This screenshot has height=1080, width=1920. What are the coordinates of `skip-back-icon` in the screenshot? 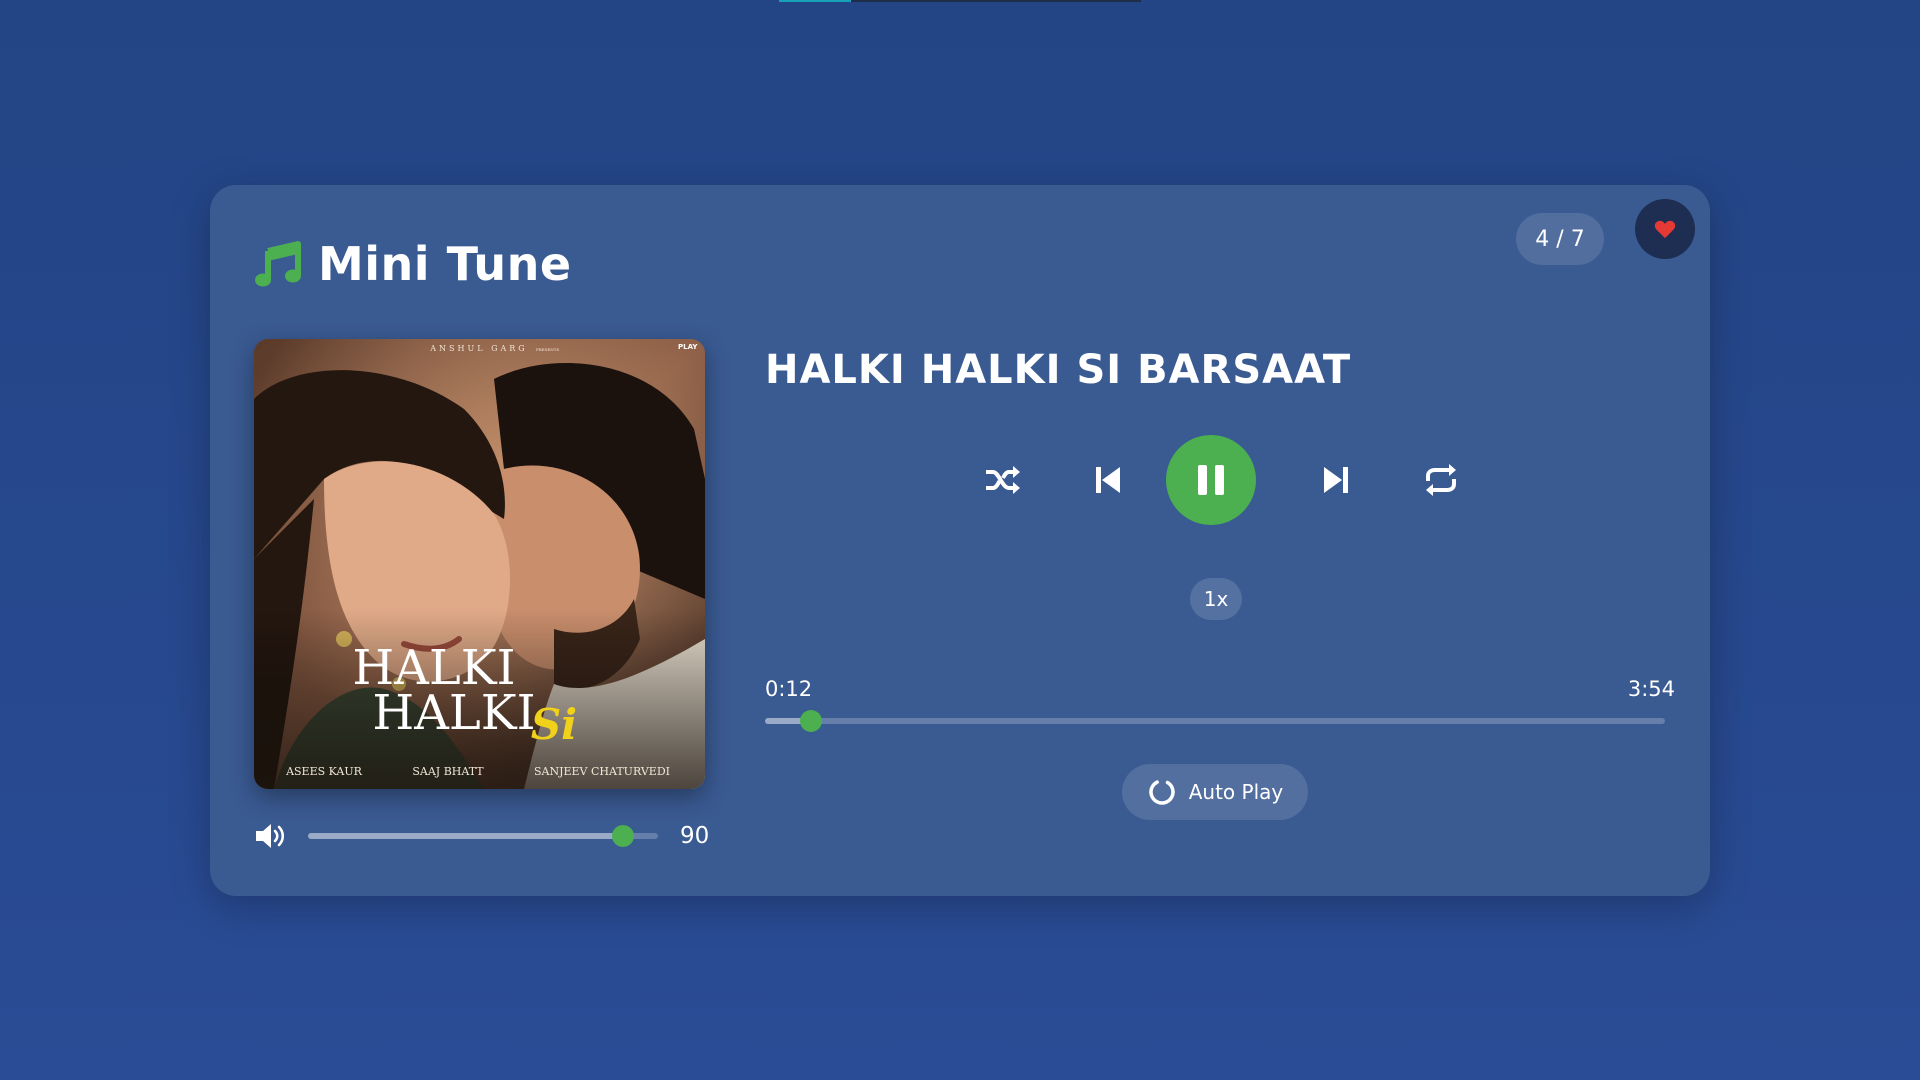 It's located at (1108, 480).